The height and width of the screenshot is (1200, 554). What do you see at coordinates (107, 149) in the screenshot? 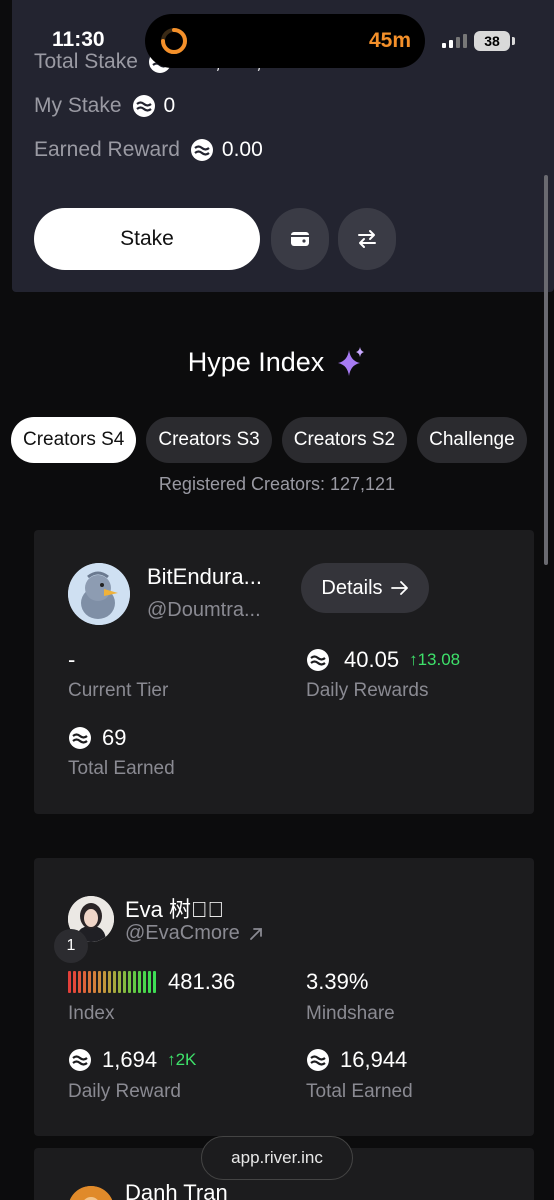
I see `earned-reward-label: Earned Reward` at bounding box center [107, 149].